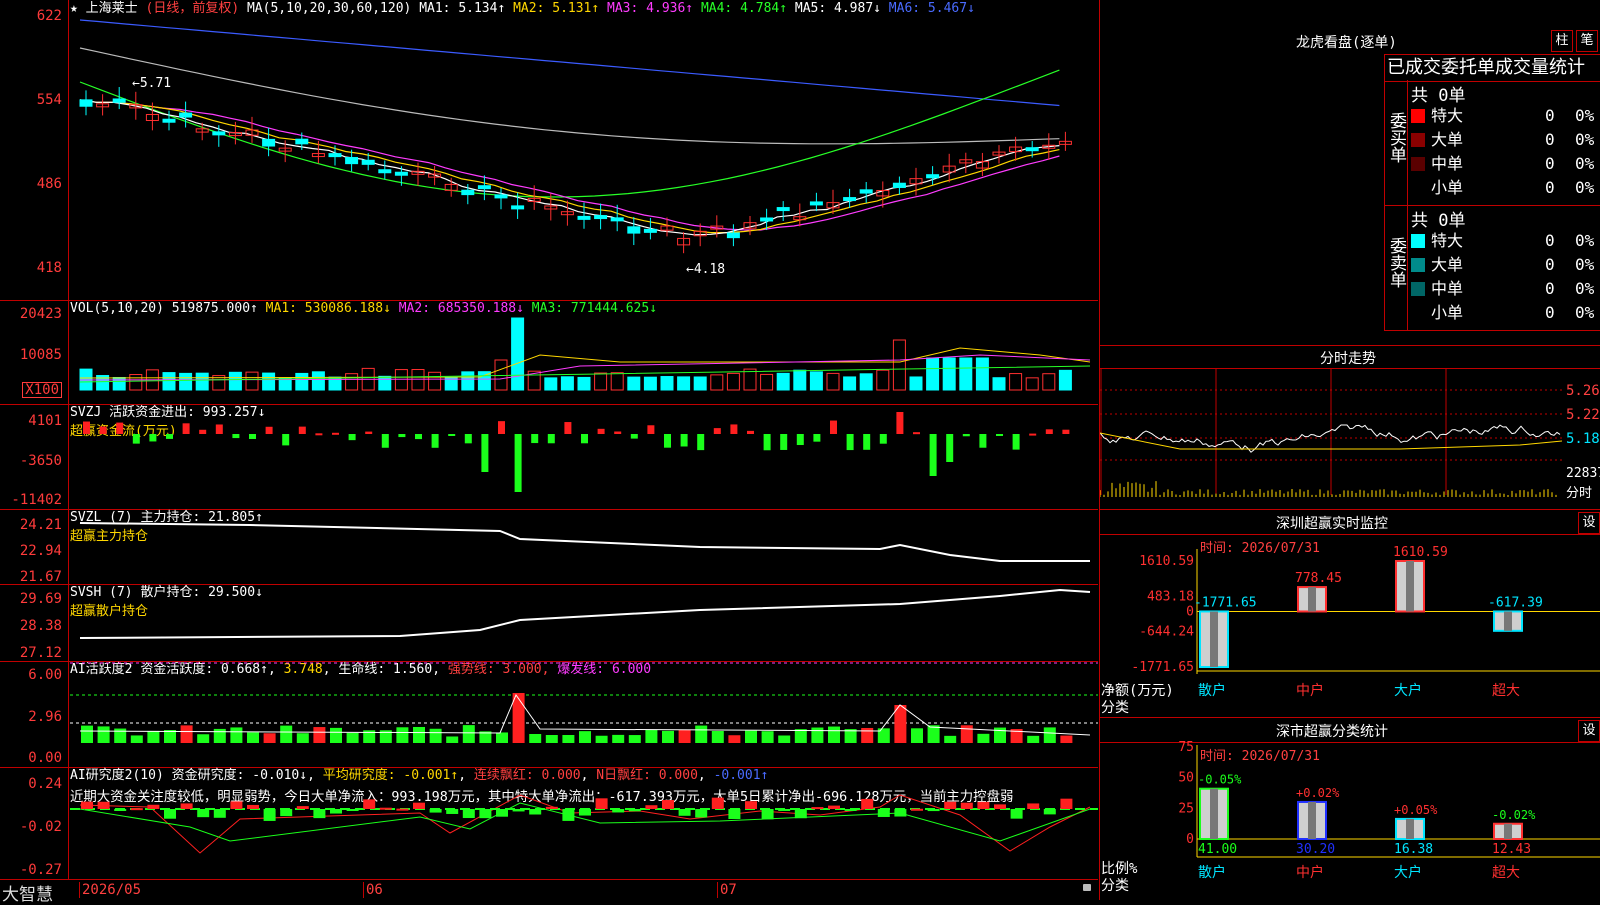  I want to click on bar-mode-button: 柱, so click(1562, 41).